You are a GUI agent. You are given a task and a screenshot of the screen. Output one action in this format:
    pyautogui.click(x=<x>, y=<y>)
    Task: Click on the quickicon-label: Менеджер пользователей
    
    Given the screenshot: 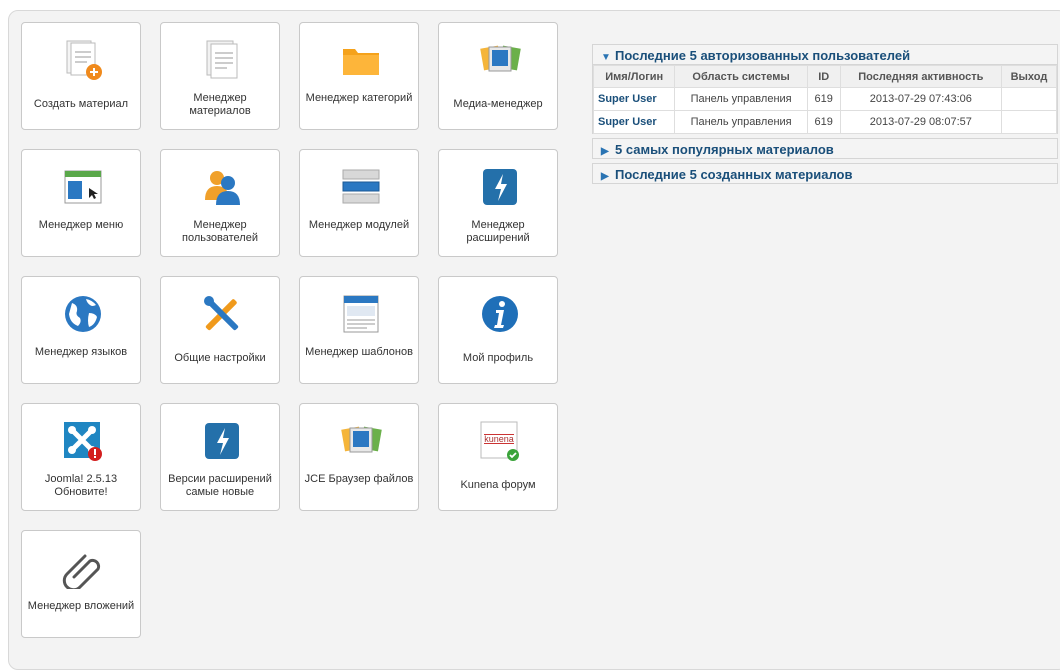 What is the action you would take?
    pyautogui.click(x=220, y=231)
    